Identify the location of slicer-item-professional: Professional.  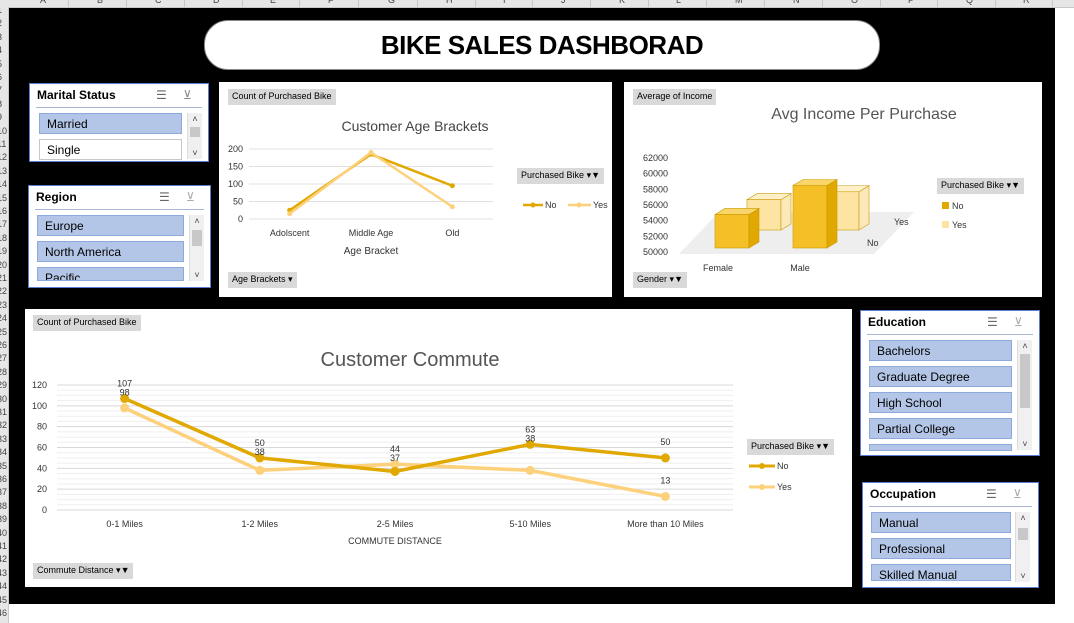
(941, 548).